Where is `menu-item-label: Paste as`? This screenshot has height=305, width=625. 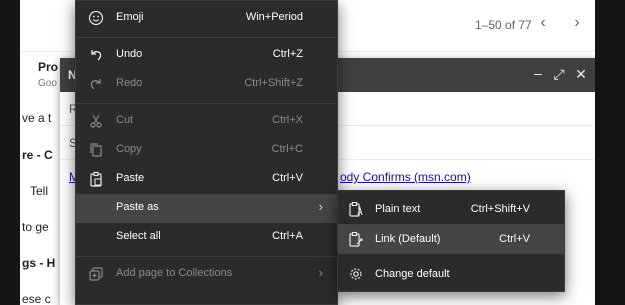
menu-item-label: Paste as is located at coordinates (137, 207).